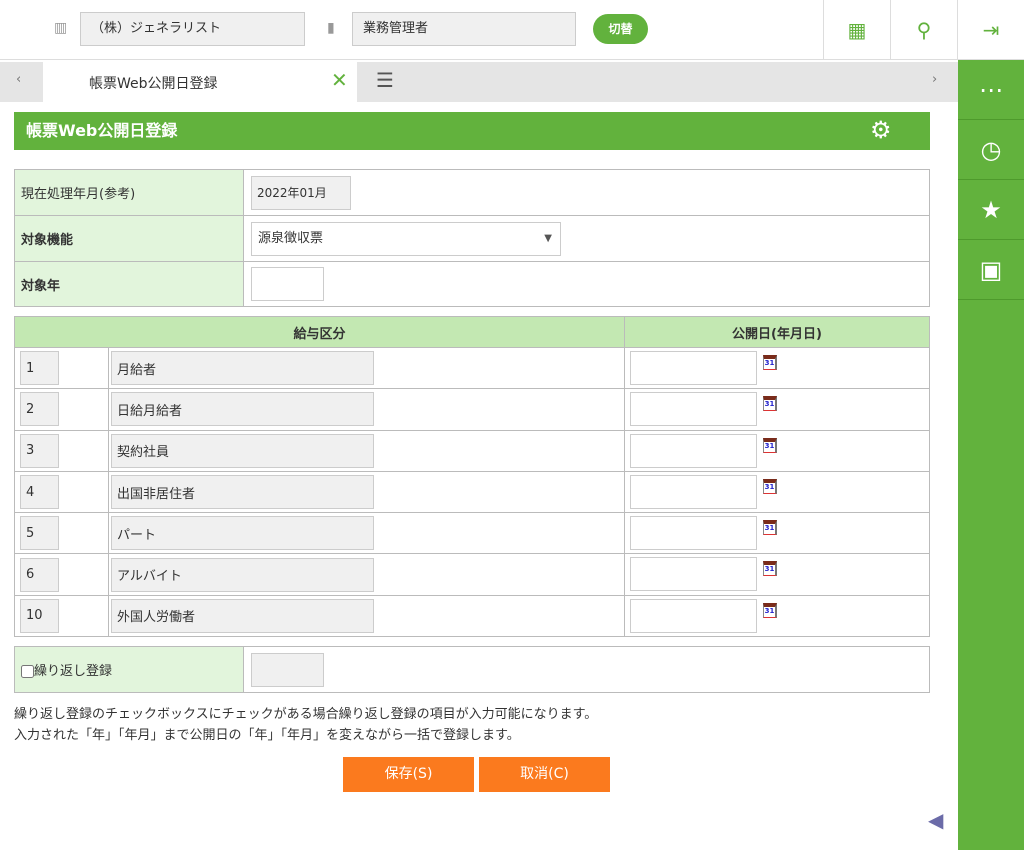  What do you see at coordinates (242, 574) in the screenshot?
I see `salary-name: アルバイト` at bounding box center [242, 574].